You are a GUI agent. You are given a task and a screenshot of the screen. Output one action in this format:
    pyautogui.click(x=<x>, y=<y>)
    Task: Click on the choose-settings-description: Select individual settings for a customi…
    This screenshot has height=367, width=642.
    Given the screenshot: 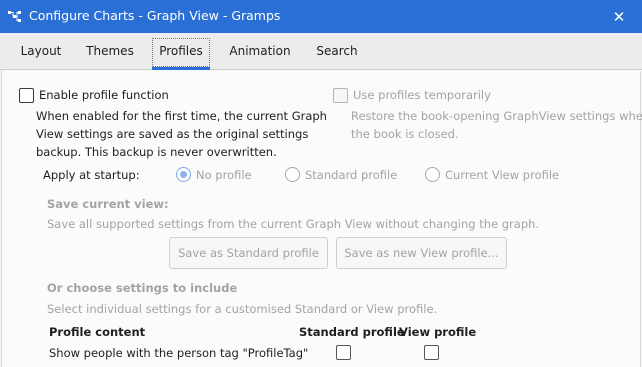 What is the action you would take?
    pyautogui.click(x=242, y=309)
    